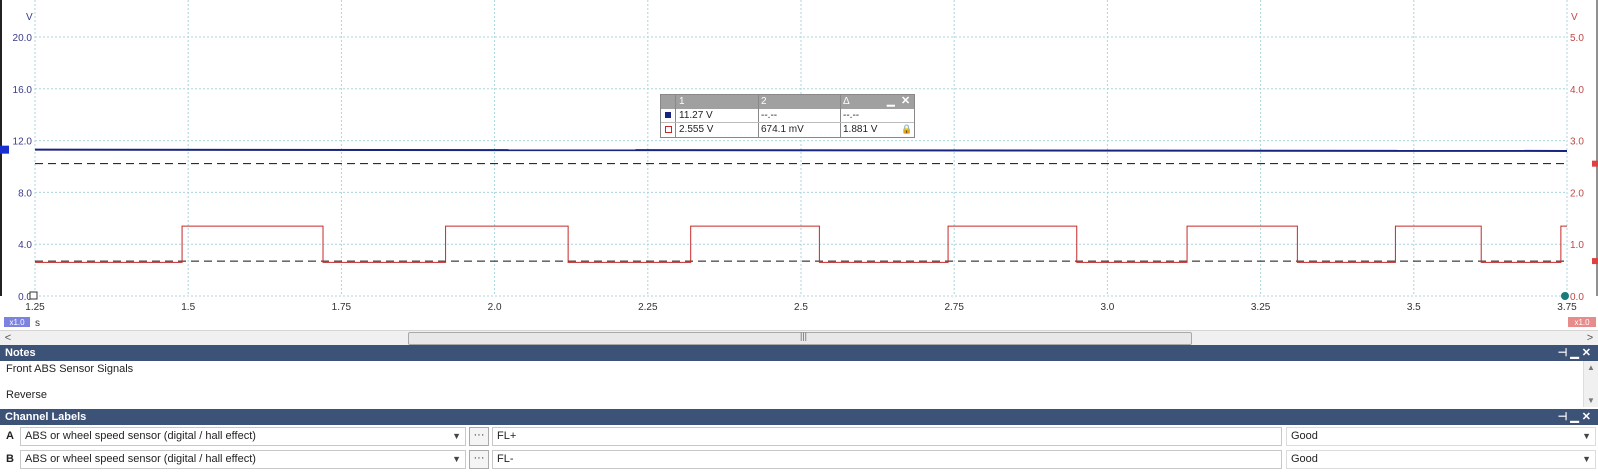  I want to click on right-tick-label: 5.0, so click(1577, 38).